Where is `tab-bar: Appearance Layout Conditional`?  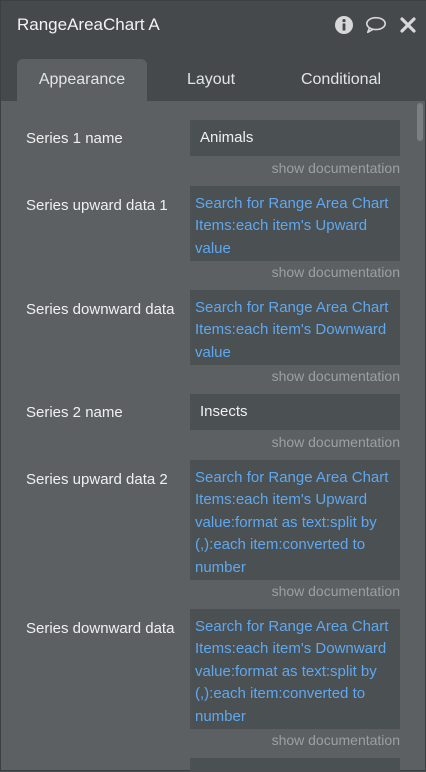
tab-bar: Appearance Layout Conditional is located at coordinates (213, 76).